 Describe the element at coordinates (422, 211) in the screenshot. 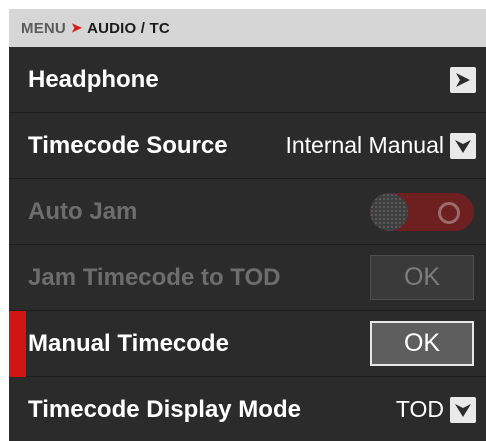

I see `auto-jam-toggle` at that location.